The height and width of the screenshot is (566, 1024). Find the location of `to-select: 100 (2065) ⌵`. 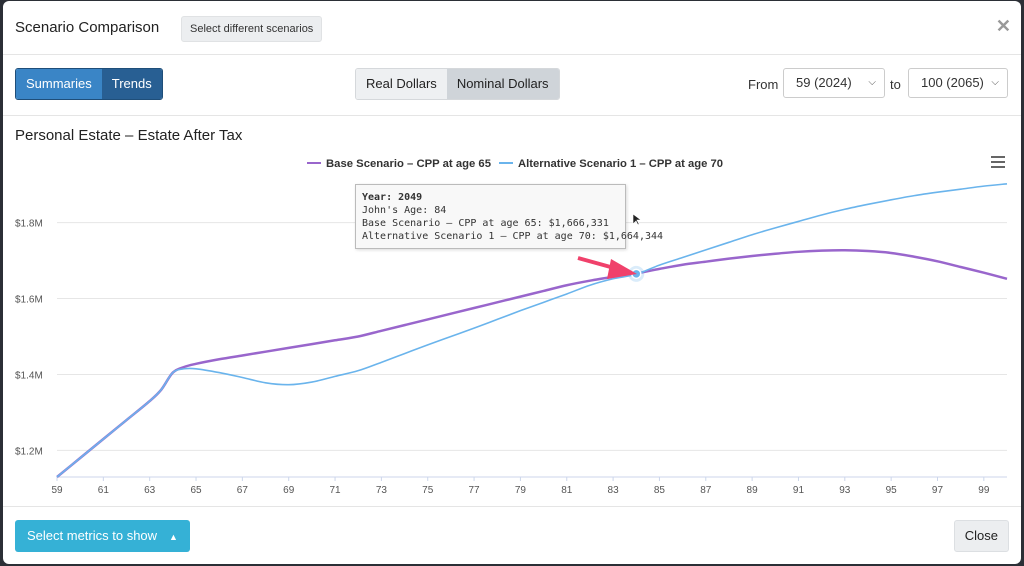

to-select: 100 (2065) ⌵ is located at coordinates (958, 83).